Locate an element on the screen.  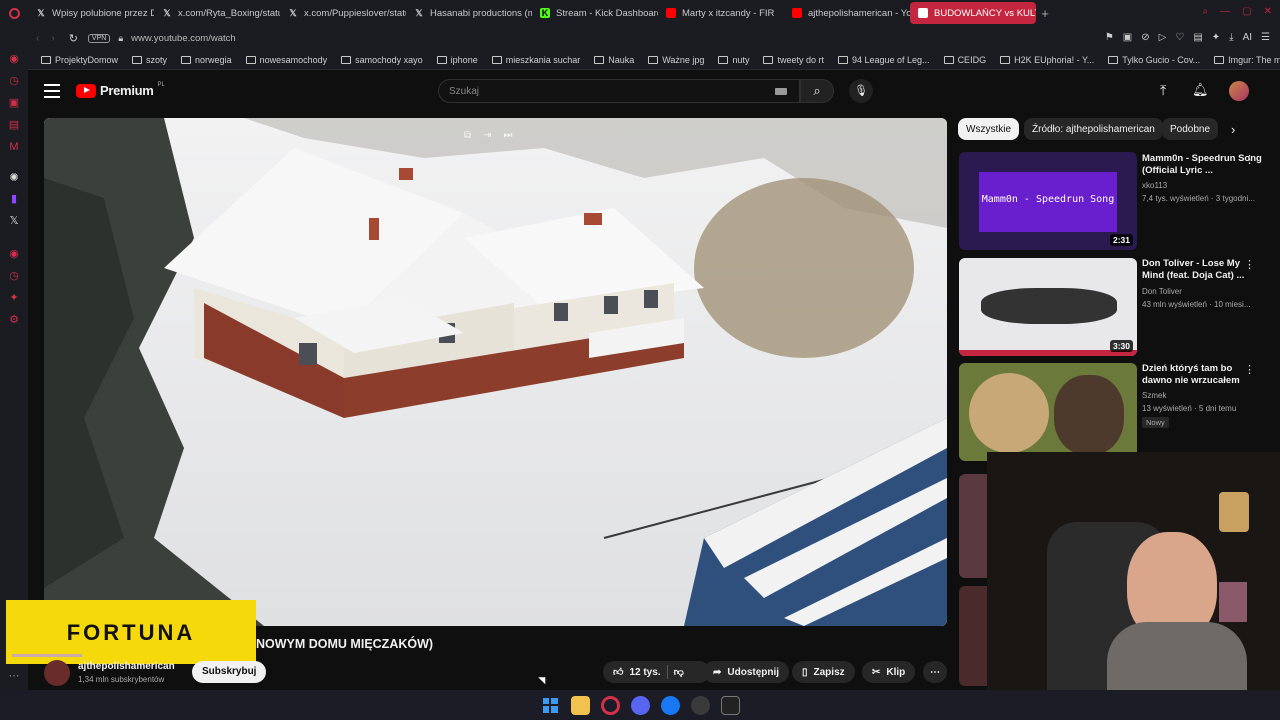
chip-all: Wszystkie is located at coordinates (988, 129).